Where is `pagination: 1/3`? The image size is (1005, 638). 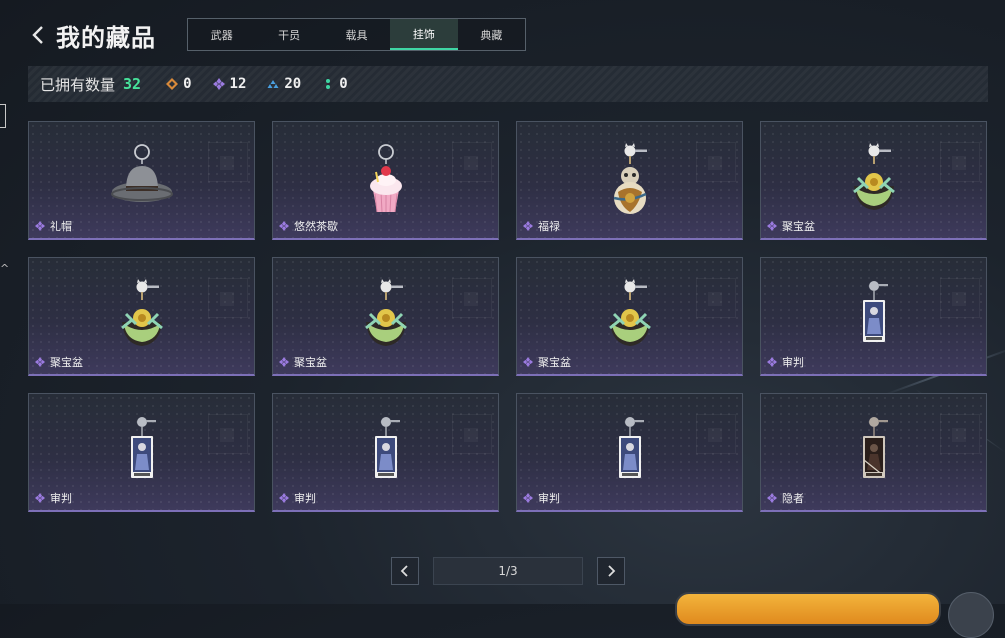 pagination: 1/3 is located at coordinates (508, 571).